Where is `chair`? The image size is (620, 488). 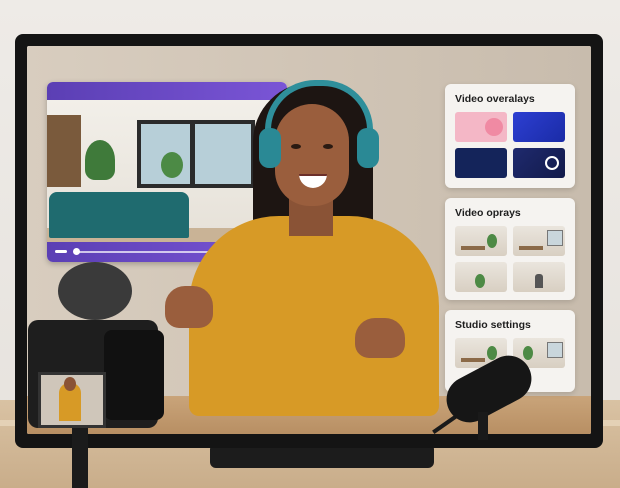 chair is located at coordinates (539, 281).